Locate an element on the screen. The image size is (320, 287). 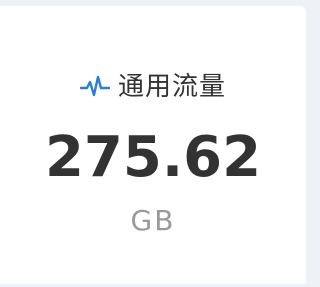
pulse-icon is located at coordinates (95, 87).